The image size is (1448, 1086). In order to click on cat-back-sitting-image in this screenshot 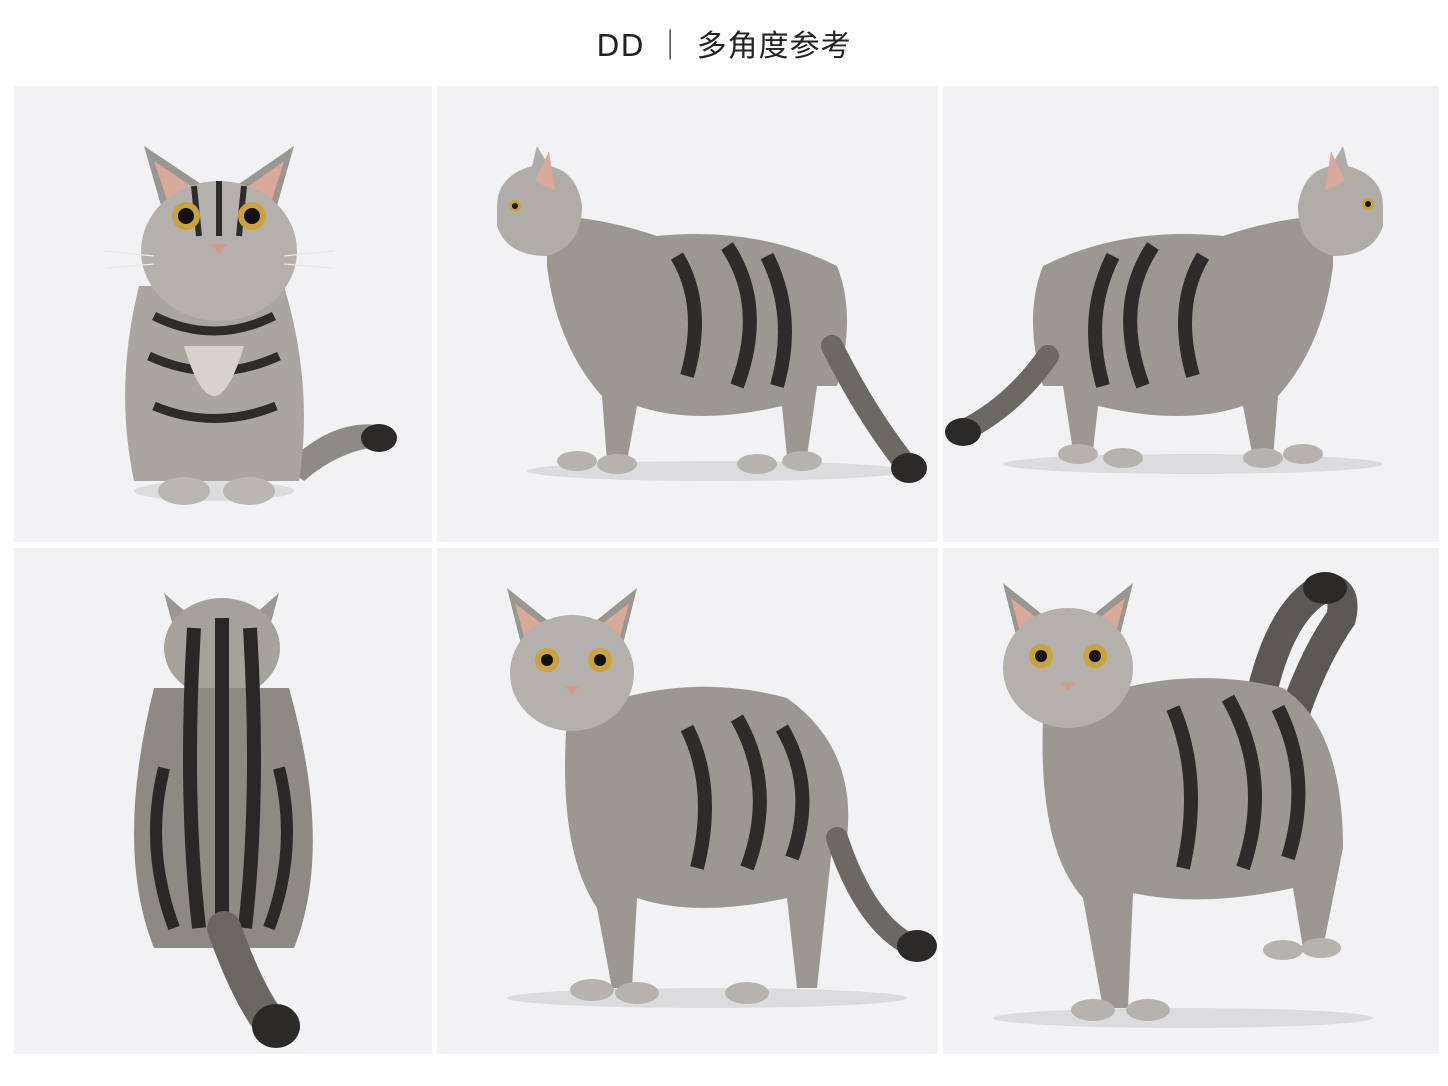, I will do `click(223, 820)`.